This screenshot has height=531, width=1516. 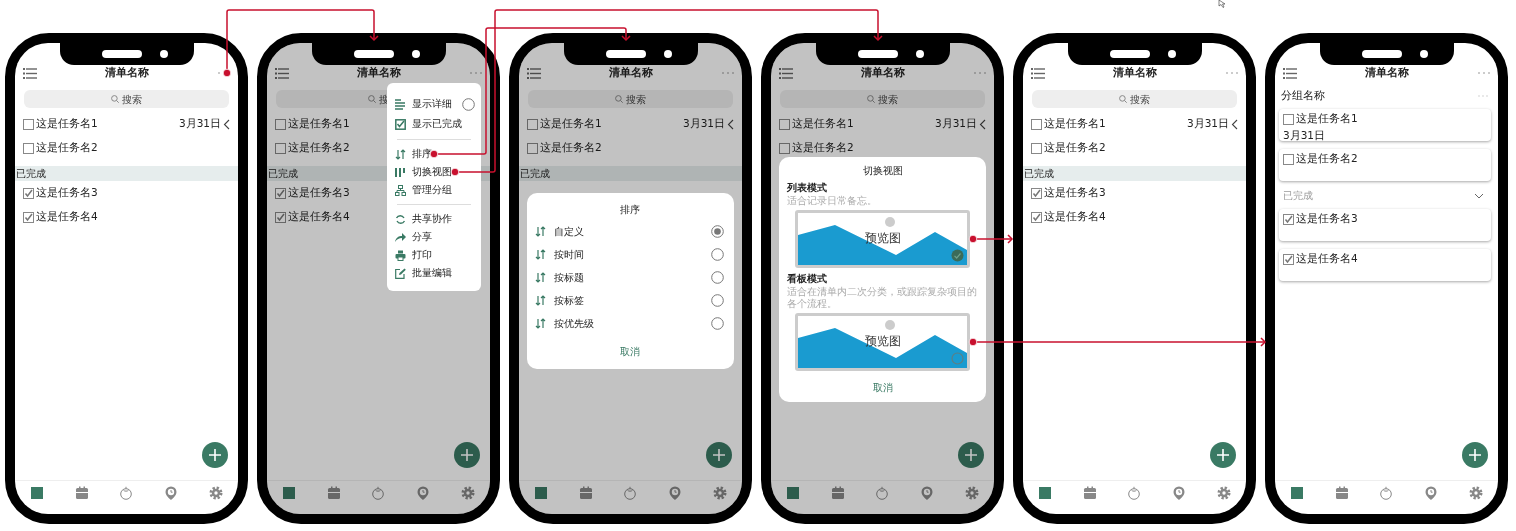 I want to click on sort-option: 按时间, so click(x=569, y=254).